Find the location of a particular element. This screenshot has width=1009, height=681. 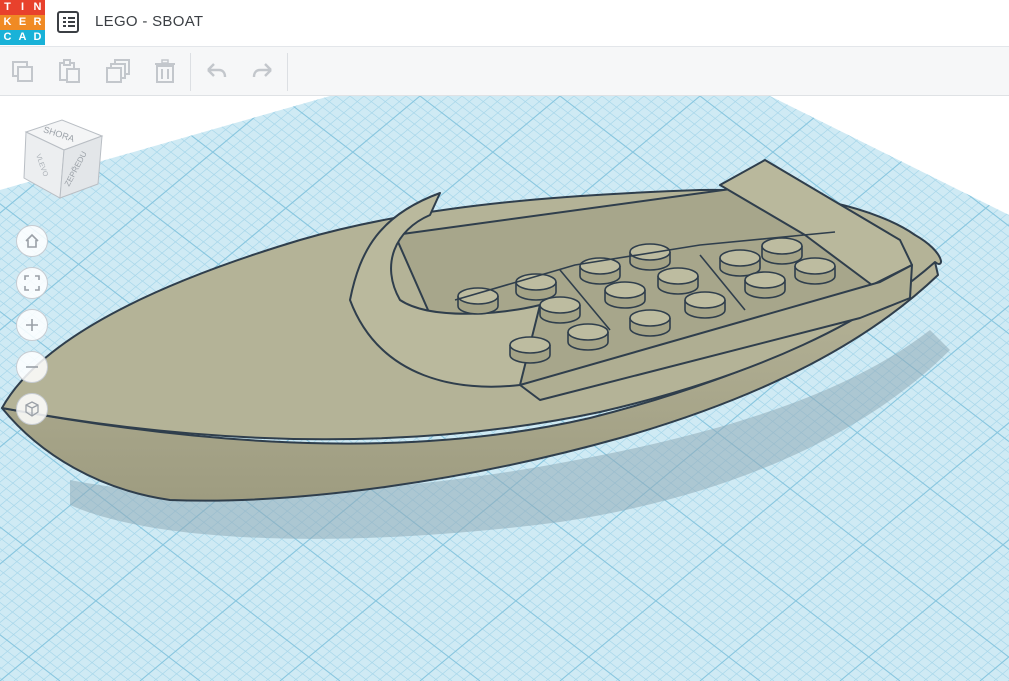

cube-icon is located at coordinates (32, 409).